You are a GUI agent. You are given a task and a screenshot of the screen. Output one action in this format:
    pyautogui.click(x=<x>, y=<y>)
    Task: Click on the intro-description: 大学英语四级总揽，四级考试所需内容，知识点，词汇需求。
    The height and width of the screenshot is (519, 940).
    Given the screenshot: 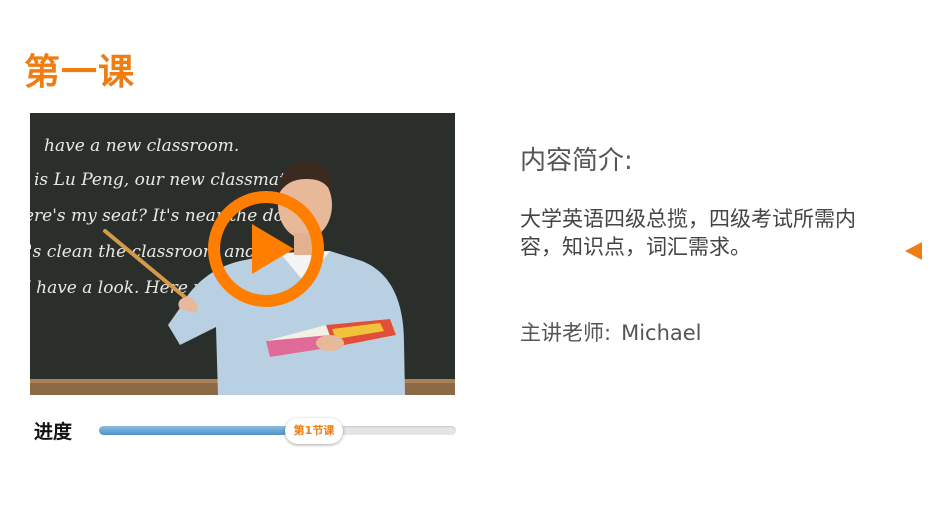 What is the action you would take?
    pyautogui.click(x=688, y=233)
    